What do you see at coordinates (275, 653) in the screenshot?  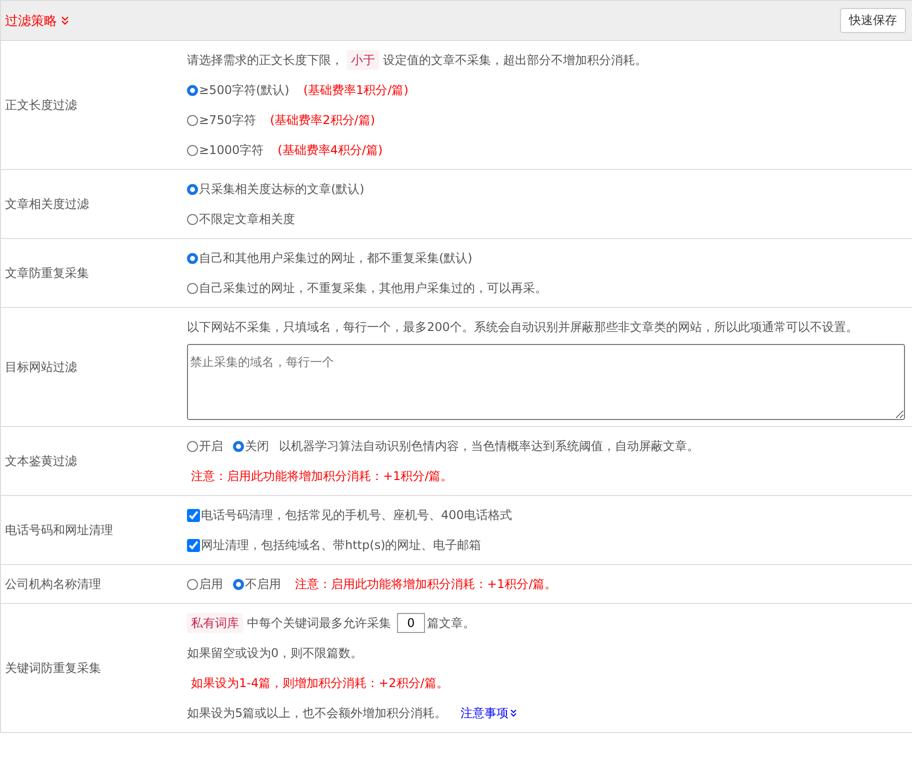 I see `description-text: 如果留空或设为0，则不限篇数。` at bounding box center [275, 653].